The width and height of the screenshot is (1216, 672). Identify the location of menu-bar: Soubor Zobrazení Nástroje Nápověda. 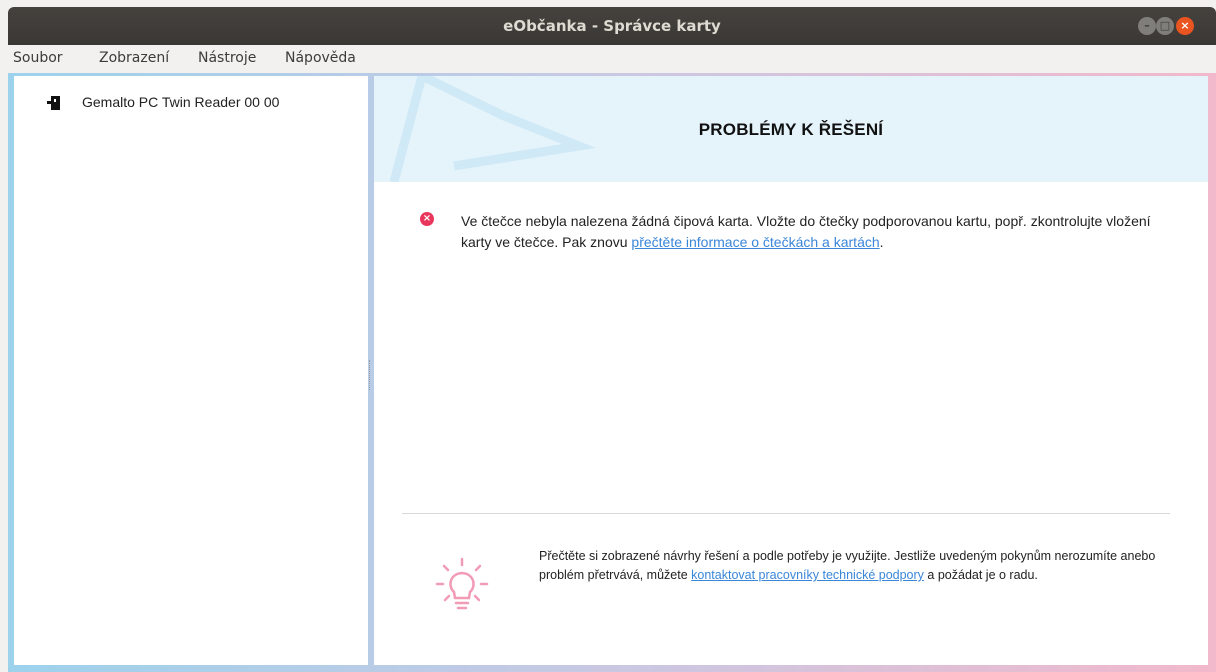
(612, 59).